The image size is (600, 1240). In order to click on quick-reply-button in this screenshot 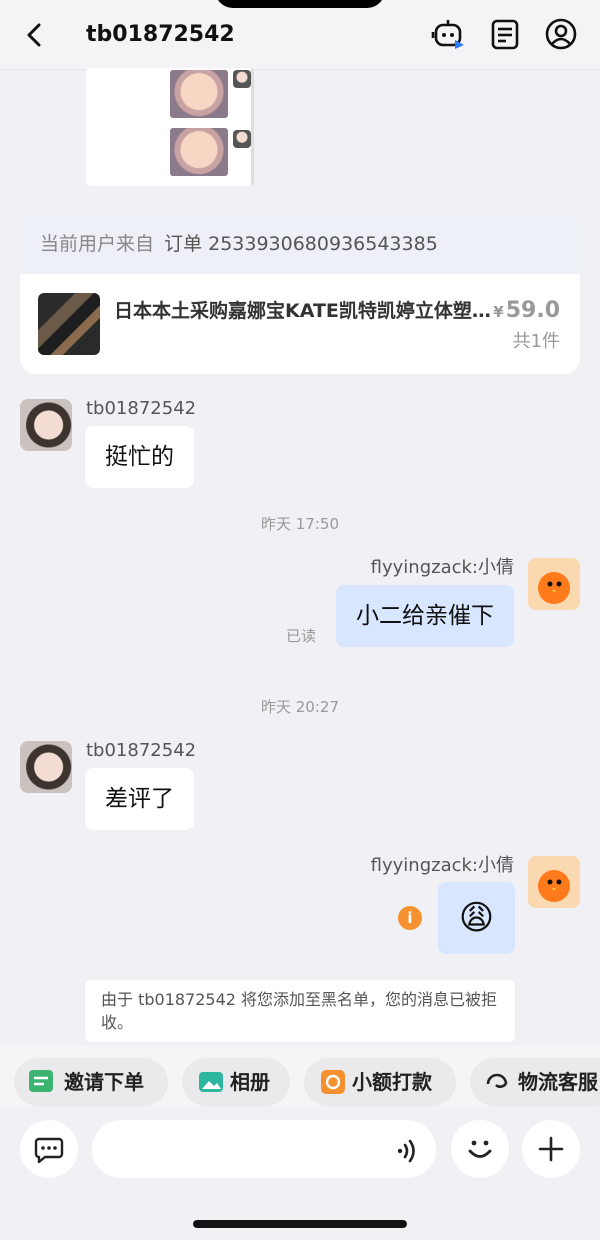, I will do `click(49, 1149)`.